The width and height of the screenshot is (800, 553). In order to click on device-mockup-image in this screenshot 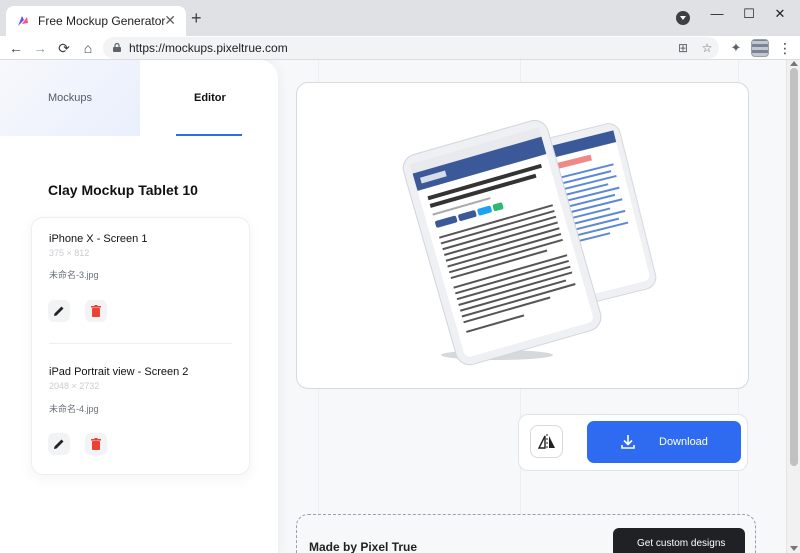, I will do `click(529, 242)`.